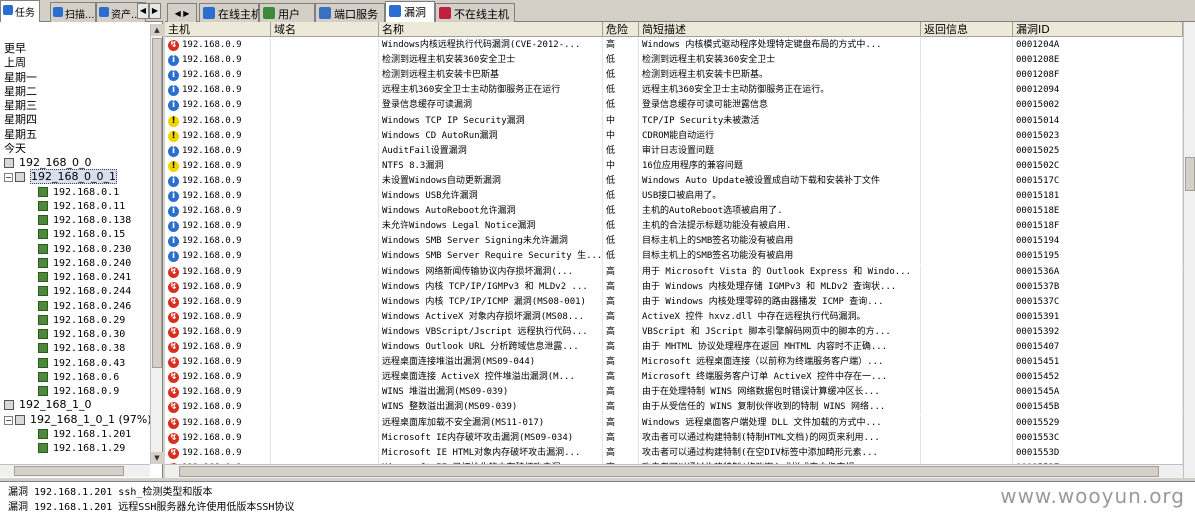  I want to click on result-tab-2: 端口服务, so click(350, 12).